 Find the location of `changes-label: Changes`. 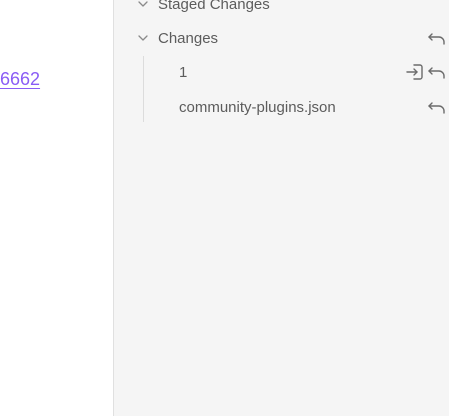

changes-label: Changes is located at coordinates (188, 38).